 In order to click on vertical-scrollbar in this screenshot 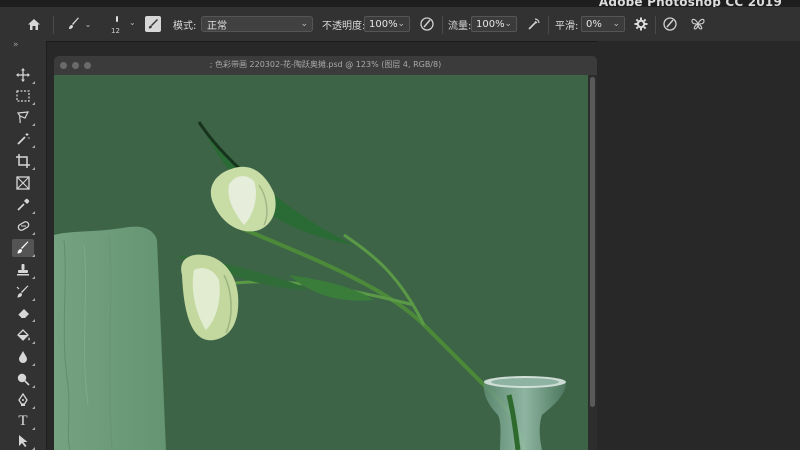, I will do `click(592, 262)`.